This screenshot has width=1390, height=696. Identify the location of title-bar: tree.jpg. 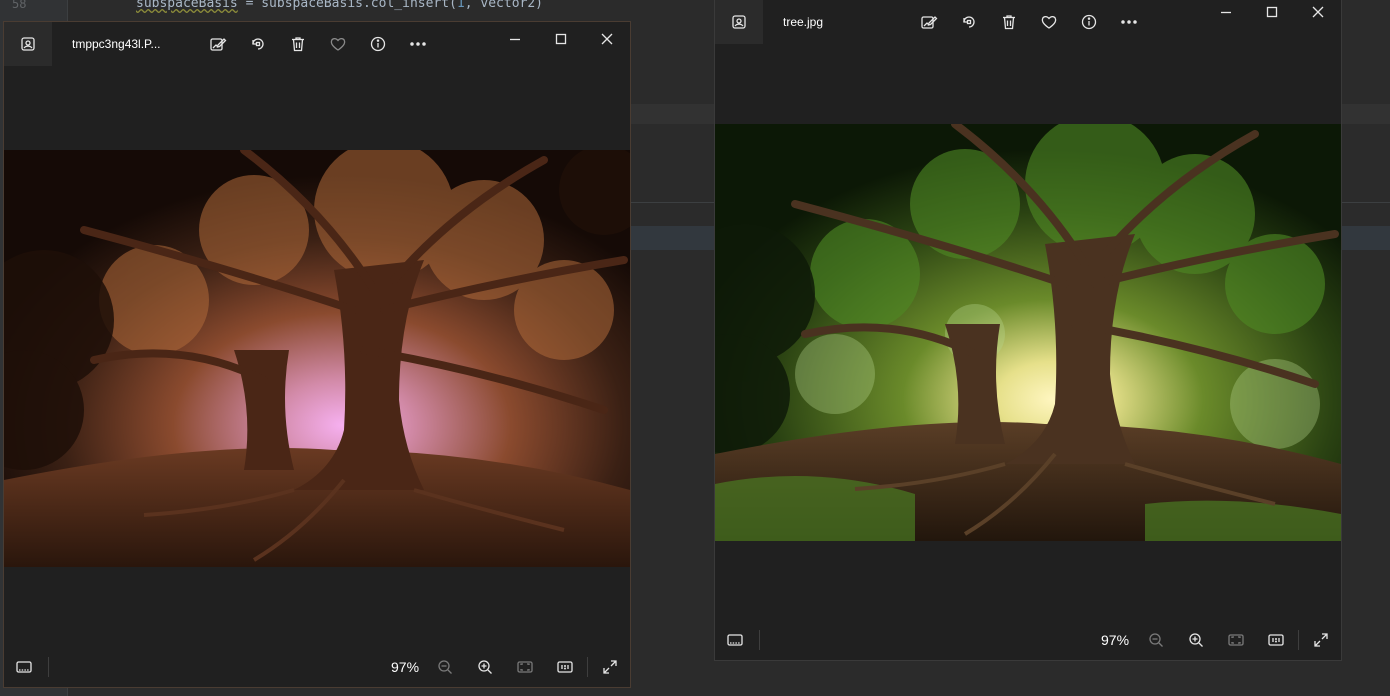
(1028, 22).